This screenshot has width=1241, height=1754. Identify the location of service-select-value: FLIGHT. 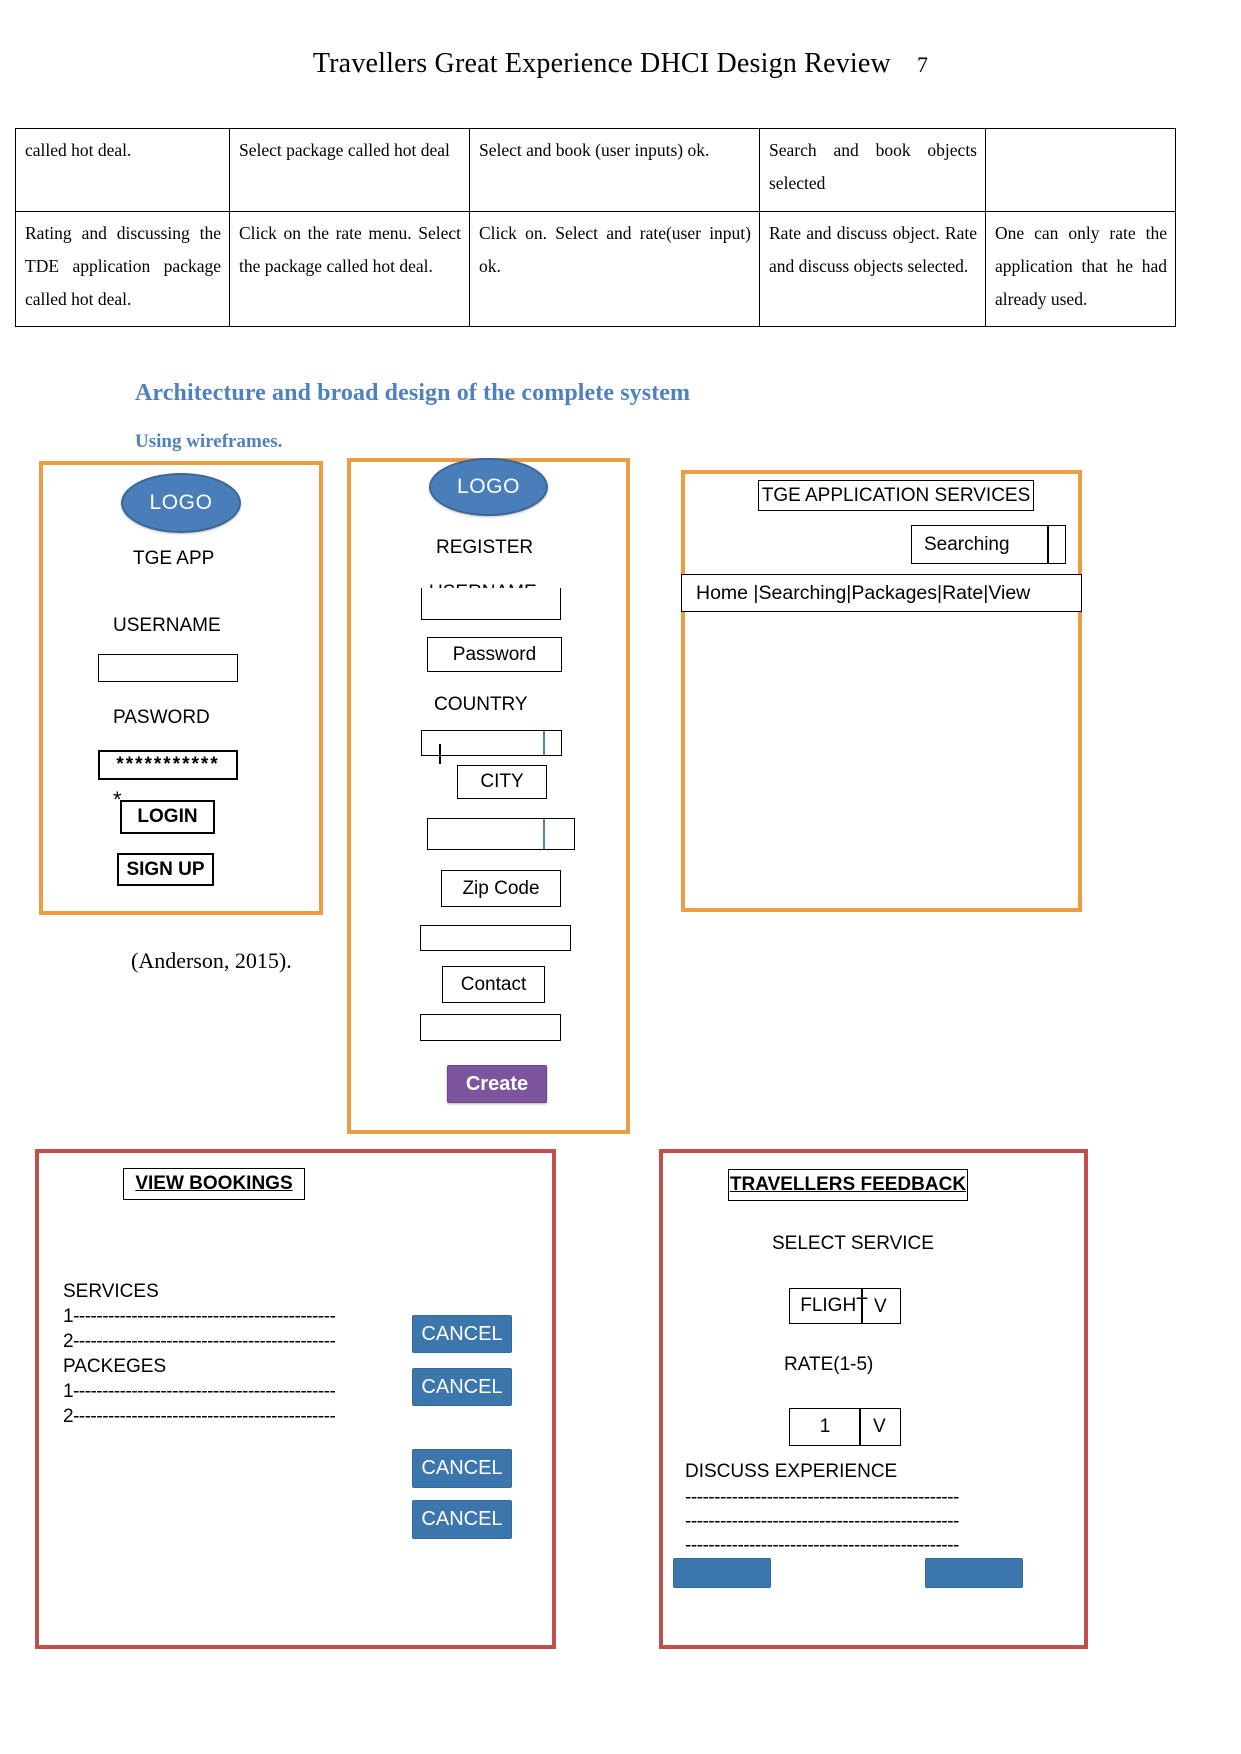
(834, 1305).